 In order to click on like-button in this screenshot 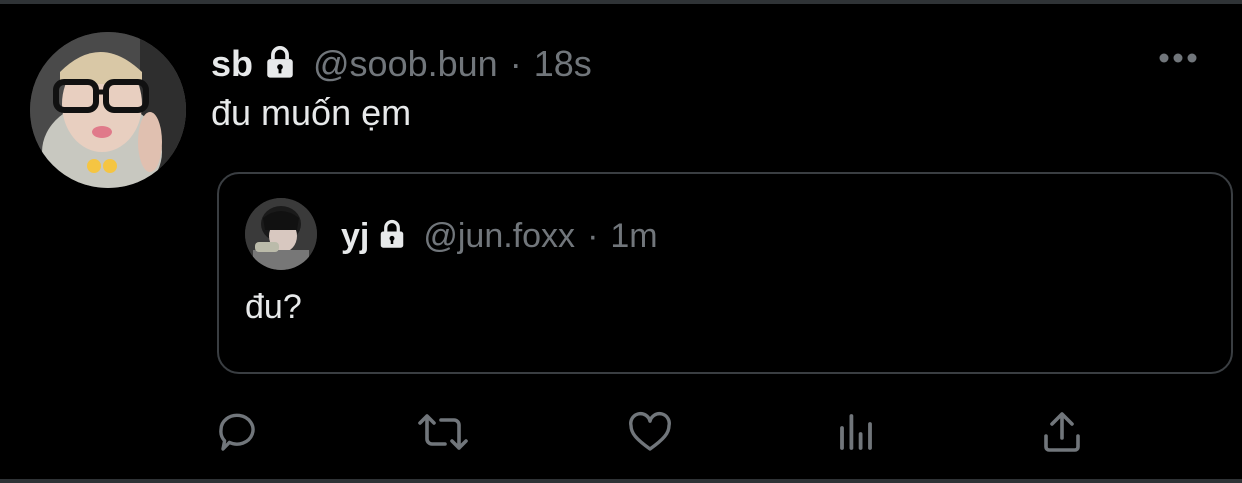, I will do `click(650, 432)`.